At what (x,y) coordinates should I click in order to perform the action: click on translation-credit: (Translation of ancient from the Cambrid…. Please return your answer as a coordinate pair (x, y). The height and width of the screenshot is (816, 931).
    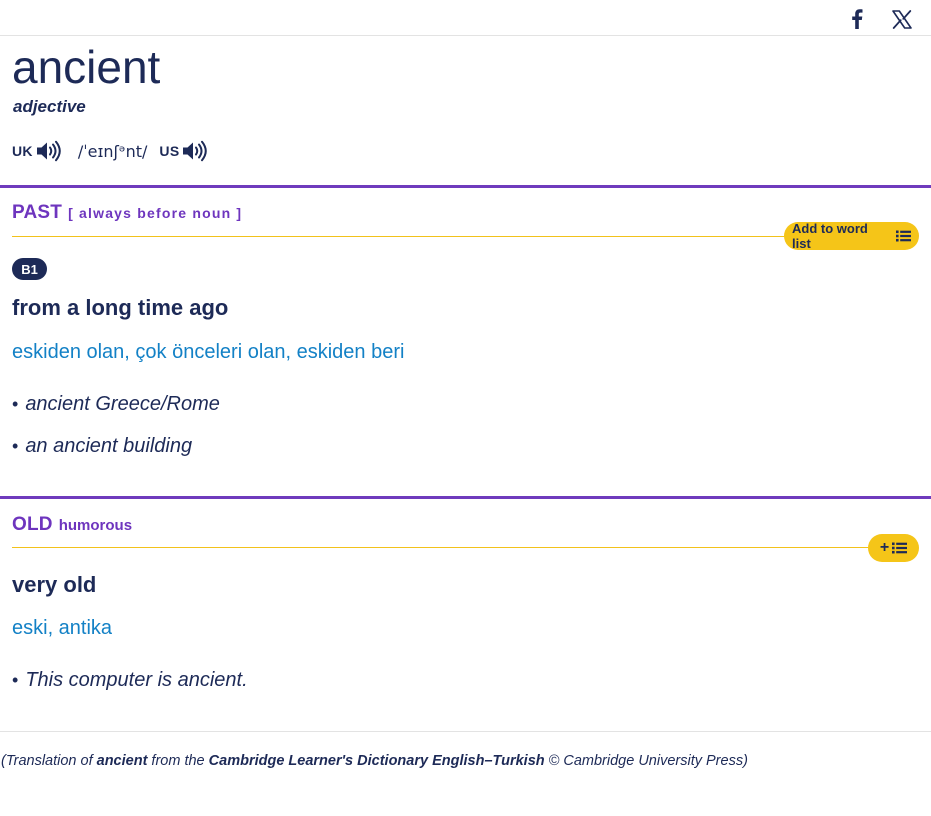
    Looking at the image, I should click on (374, 761).